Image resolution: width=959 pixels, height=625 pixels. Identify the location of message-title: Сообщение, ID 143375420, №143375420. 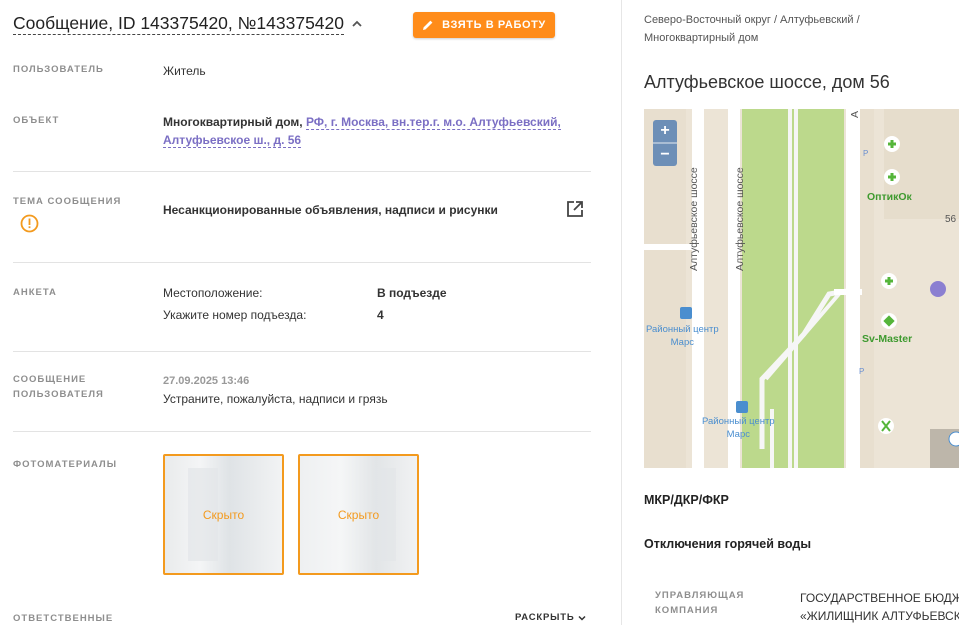
(179, 23).